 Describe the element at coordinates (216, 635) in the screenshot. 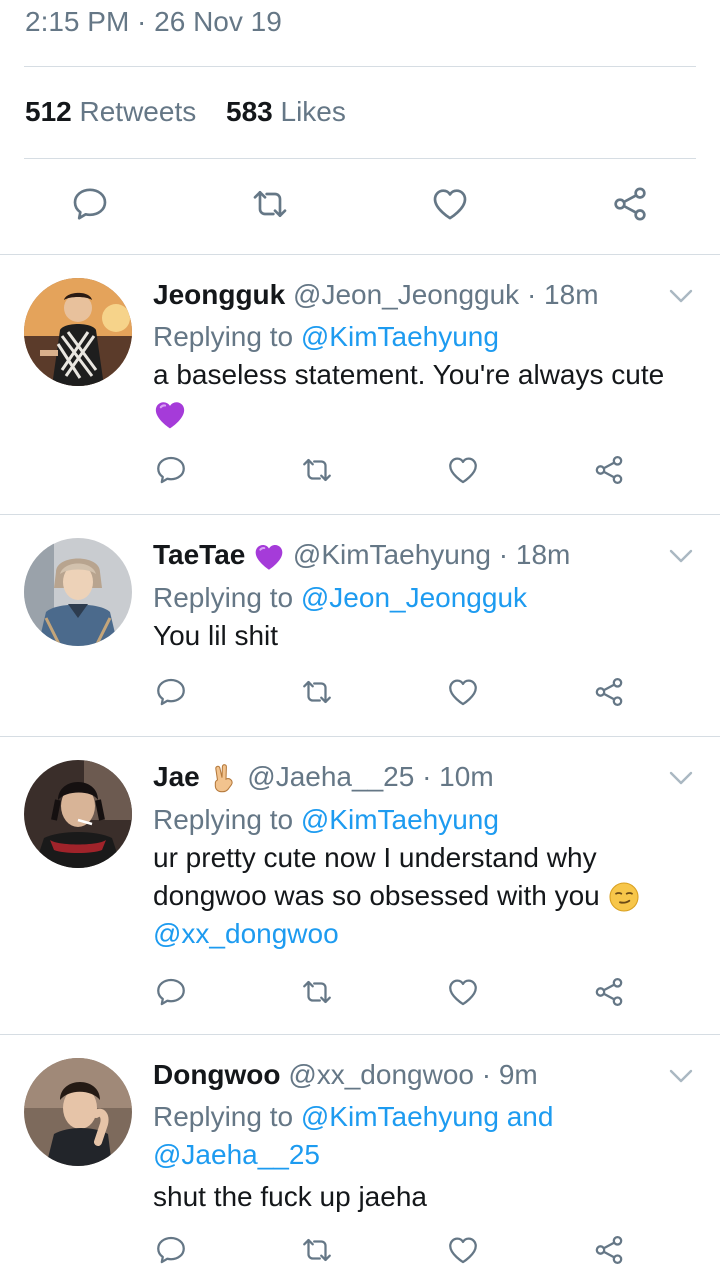

I see `reply-text: You lil shit` at that location.